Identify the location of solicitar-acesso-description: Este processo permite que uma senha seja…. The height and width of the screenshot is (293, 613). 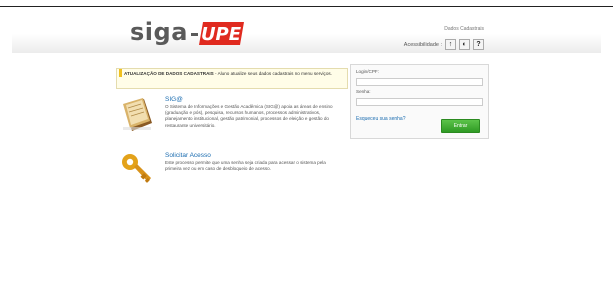
(245, 166).